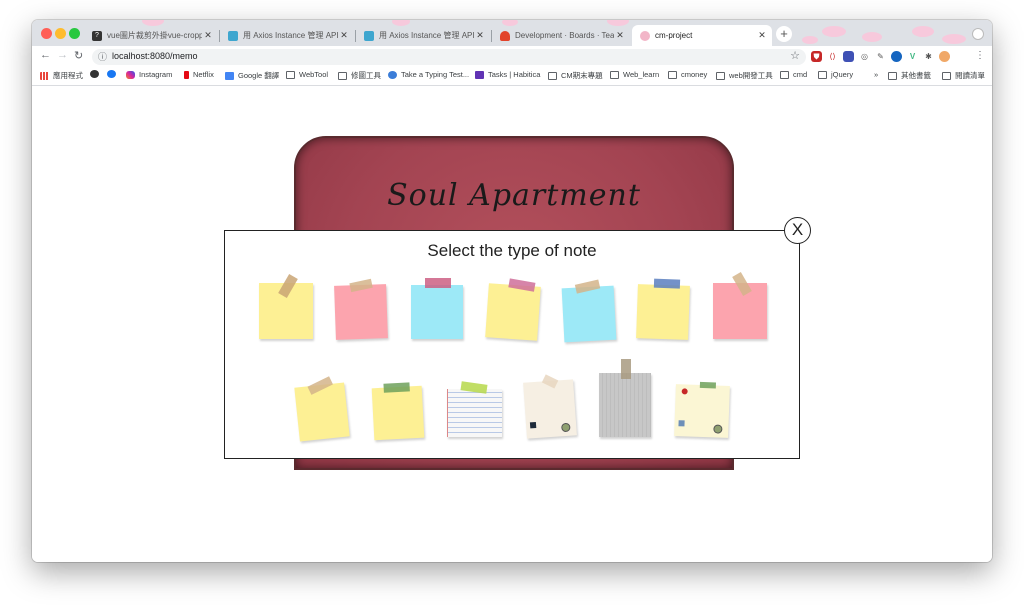  What do you see at coordinates (149, 74) in the screenshot?
I see `bookmark-instagram: Instagram` at bounding box center [149, 74].